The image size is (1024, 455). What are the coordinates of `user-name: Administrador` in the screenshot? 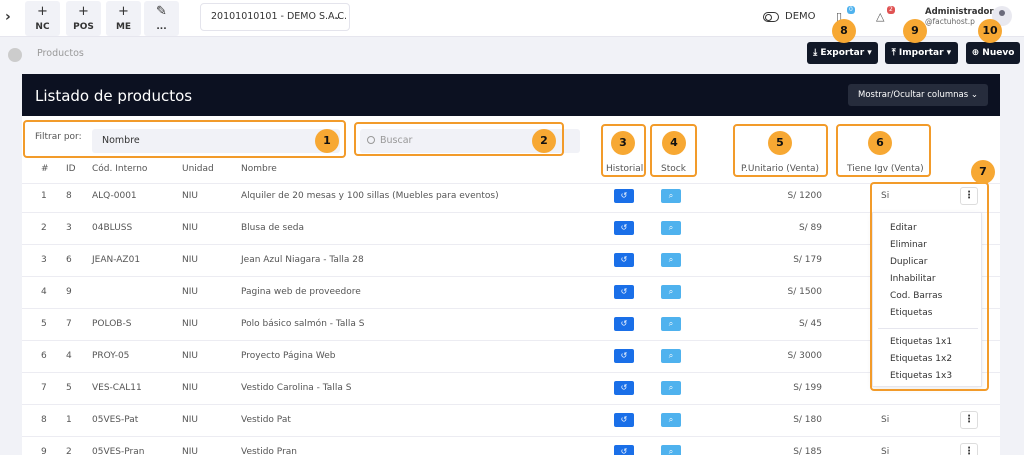 It's located at (959, 12).